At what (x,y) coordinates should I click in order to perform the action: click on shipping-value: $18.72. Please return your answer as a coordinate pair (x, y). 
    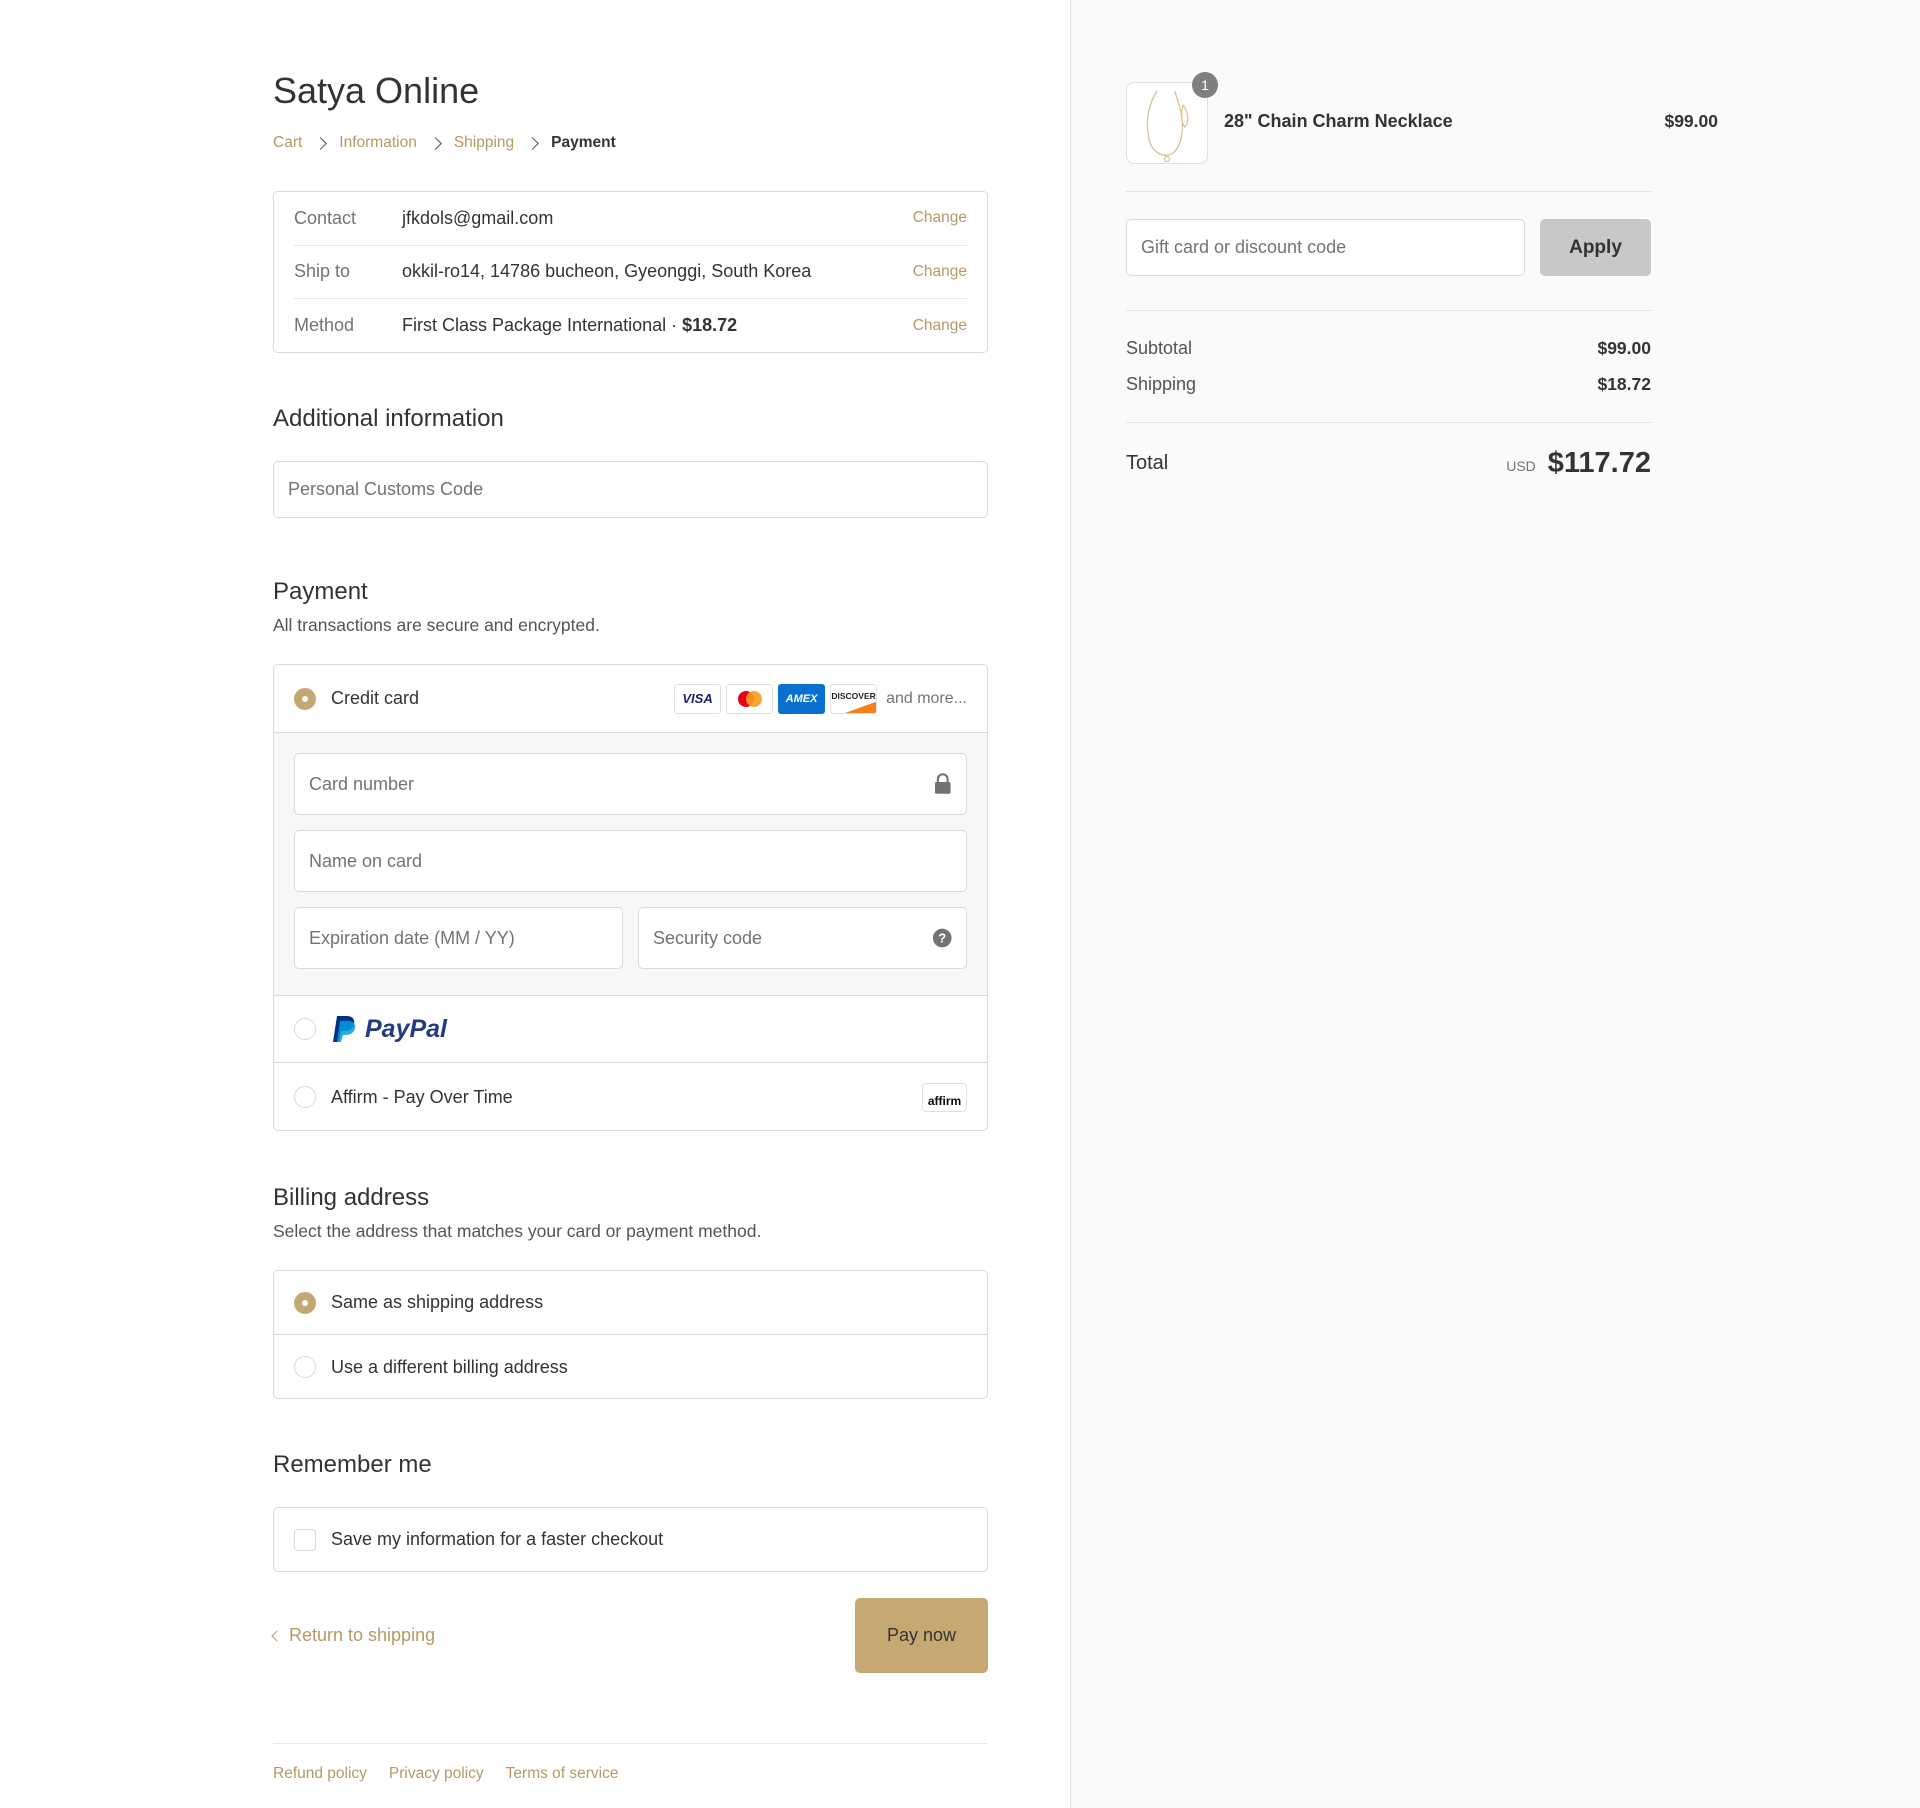
    Looking at the image, I should click on (1624, 384).